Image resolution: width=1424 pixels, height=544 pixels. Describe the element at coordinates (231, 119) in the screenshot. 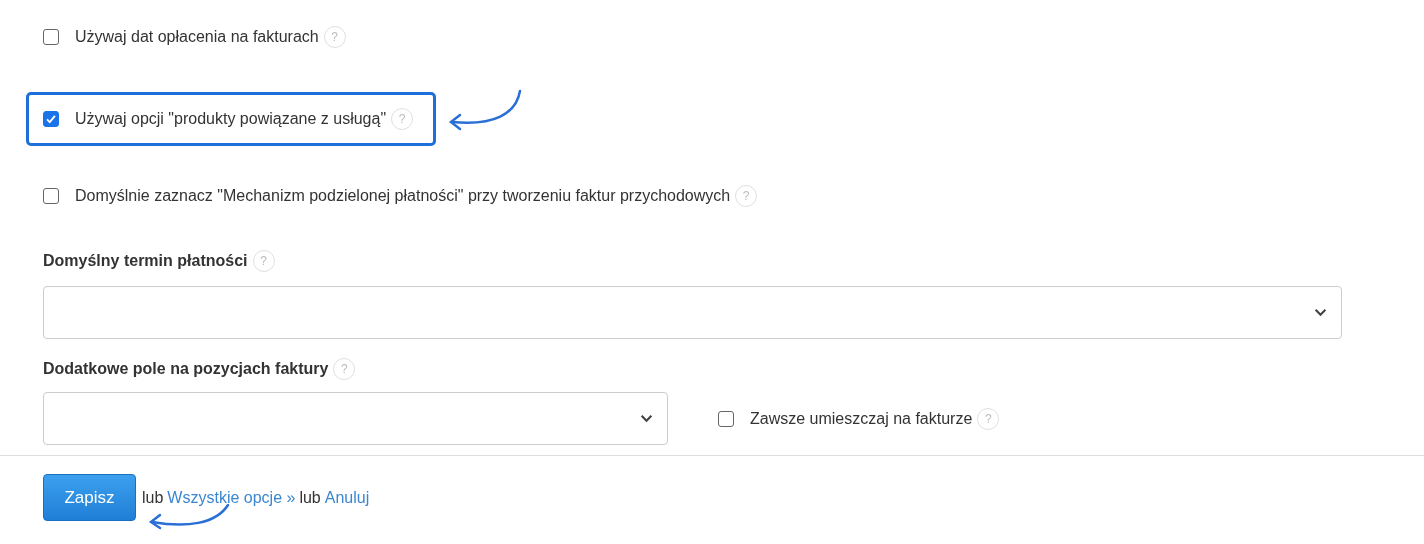

I see `checkbox-label: Używaj opcji "produkty powiązane z usługą"` at that location.